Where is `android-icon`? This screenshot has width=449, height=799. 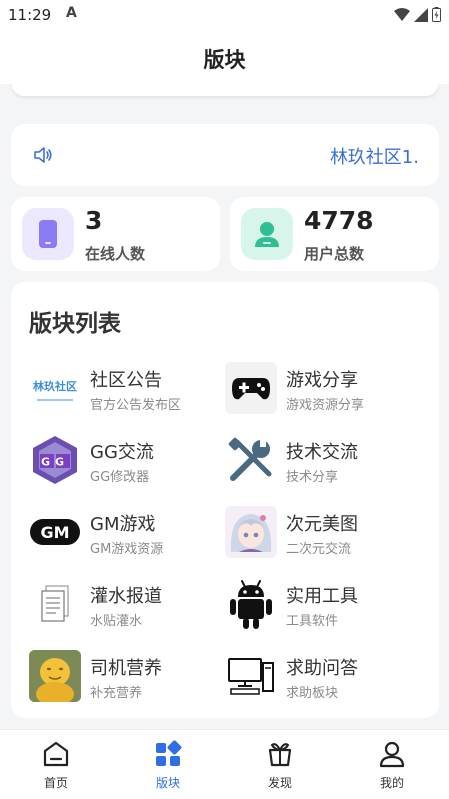
android-icon is located at coordinates (251, 604).